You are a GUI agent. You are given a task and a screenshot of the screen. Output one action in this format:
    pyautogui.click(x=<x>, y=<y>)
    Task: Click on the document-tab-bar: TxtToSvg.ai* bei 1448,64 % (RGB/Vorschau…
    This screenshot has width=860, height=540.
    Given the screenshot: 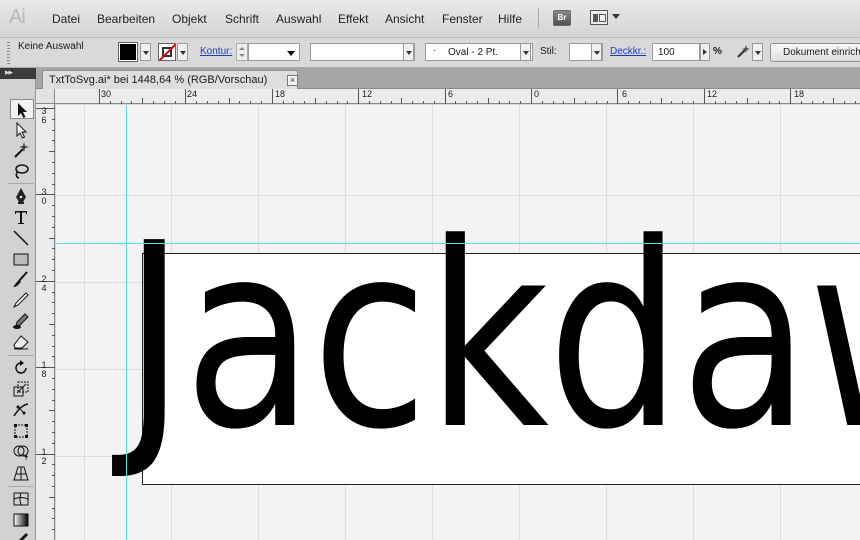 What is the action you would take?
    pyautogui.click(x=448, y=78)
    